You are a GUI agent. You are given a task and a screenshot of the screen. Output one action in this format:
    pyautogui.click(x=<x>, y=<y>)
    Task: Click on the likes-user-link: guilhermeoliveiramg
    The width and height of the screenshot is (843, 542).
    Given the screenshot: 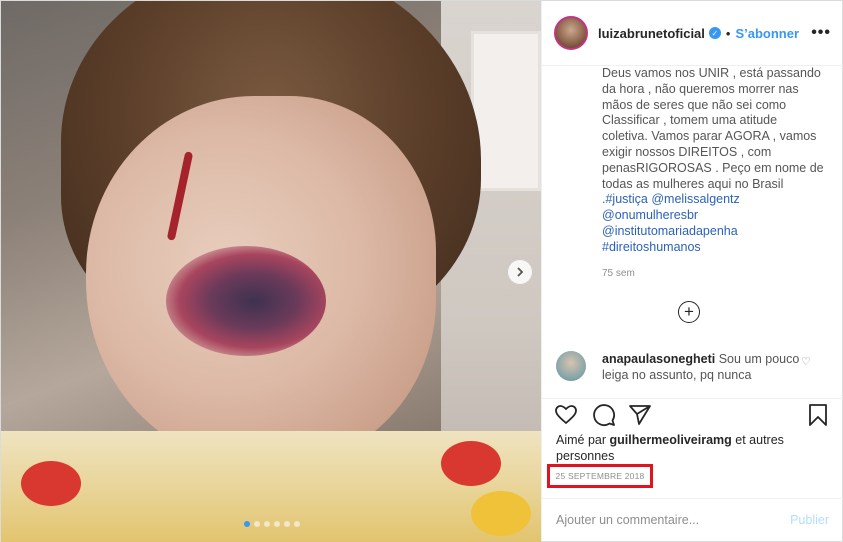 What is the action you would take?
    pyautogui.click(x=671, y=440)
    